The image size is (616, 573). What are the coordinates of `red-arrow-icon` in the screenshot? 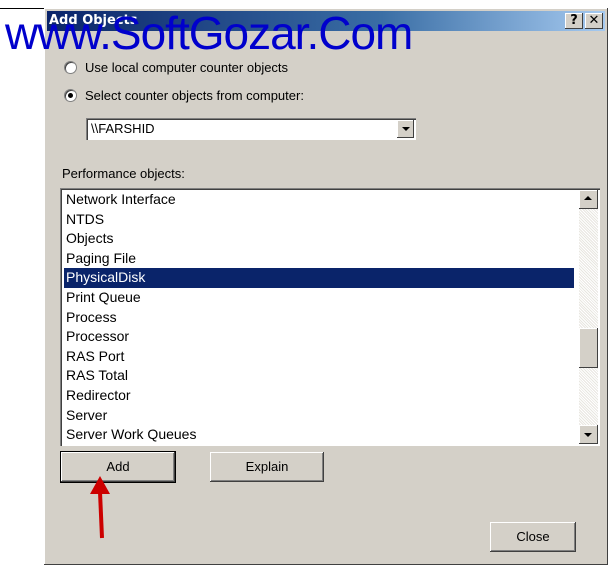 It's located at (100, 507).